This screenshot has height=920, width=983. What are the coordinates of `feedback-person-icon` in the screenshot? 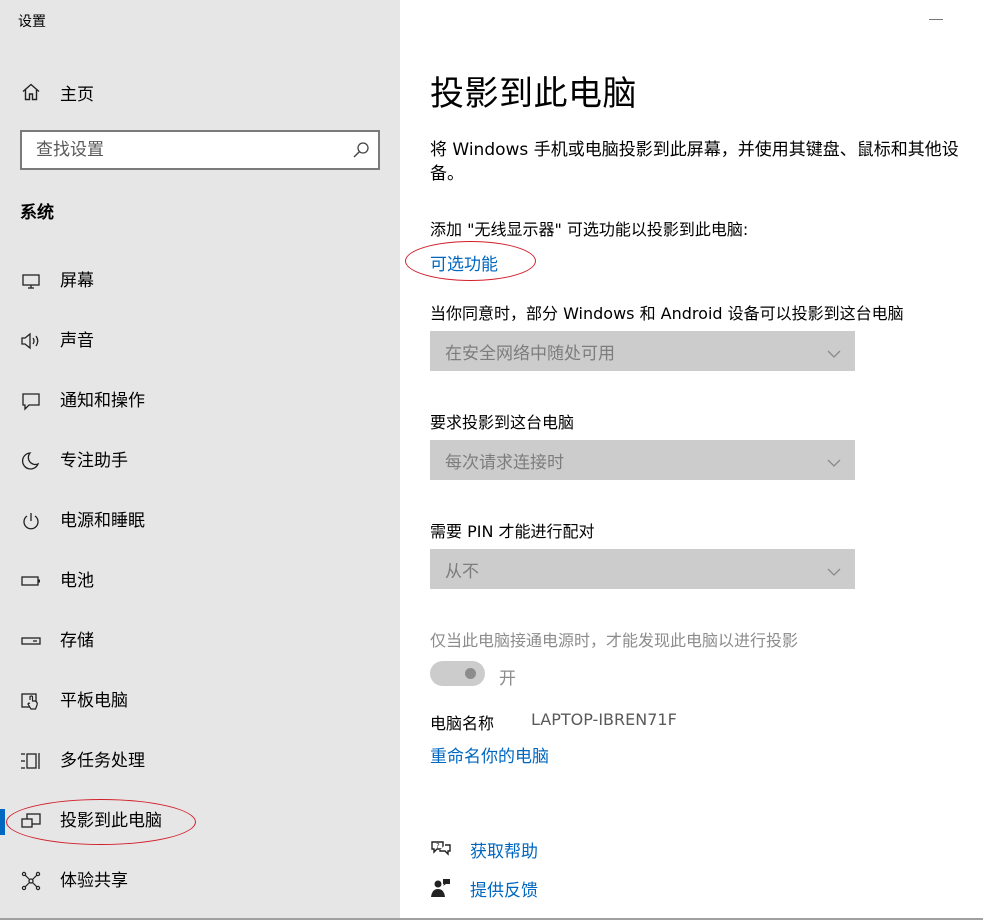 It's located at (441, 888).